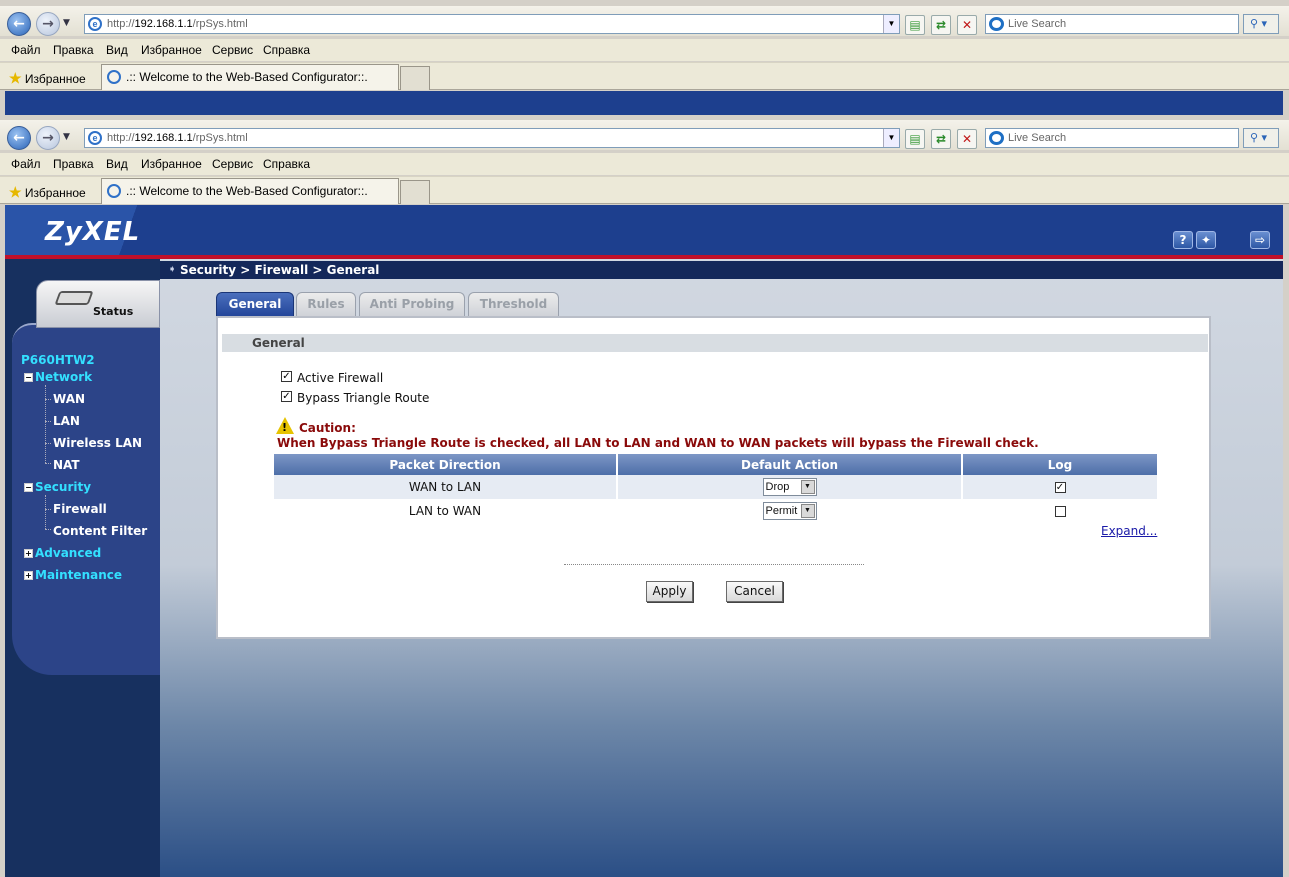 The image size is (1289, 877). I want to click on row-direction: LAN to WAN, so click(446, 511).